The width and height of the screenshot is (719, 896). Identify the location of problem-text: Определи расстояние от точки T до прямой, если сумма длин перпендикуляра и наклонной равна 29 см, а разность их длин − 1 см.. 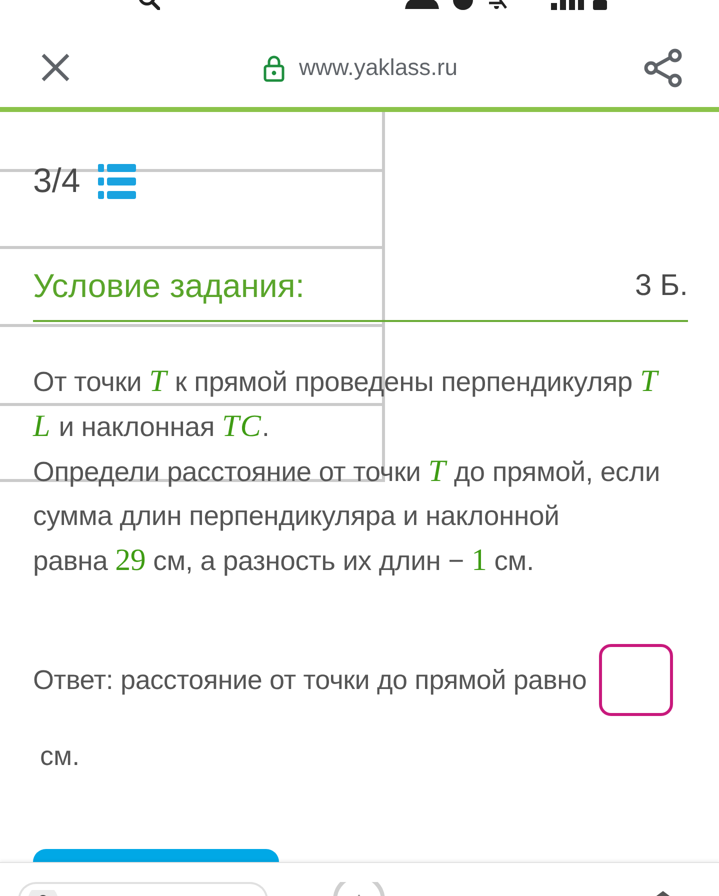
(347, 515).